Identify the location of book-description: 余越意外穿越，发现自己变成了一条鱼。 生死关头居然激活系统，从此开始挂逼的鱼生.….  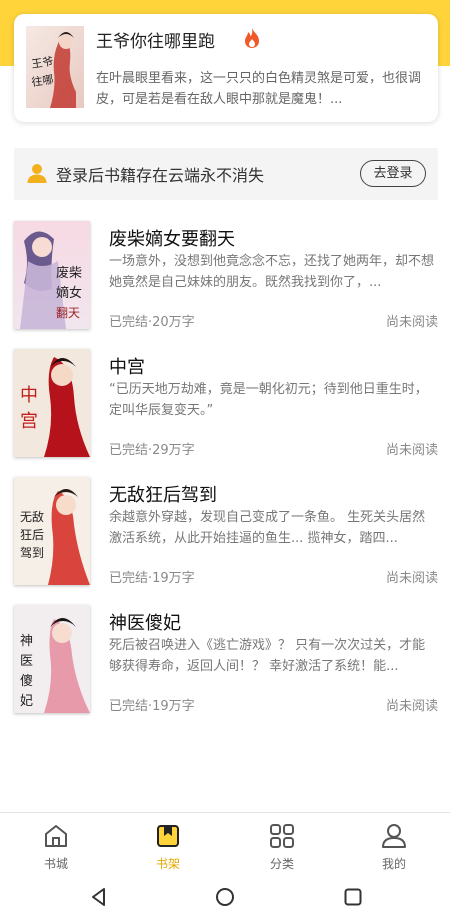
(267, 528).